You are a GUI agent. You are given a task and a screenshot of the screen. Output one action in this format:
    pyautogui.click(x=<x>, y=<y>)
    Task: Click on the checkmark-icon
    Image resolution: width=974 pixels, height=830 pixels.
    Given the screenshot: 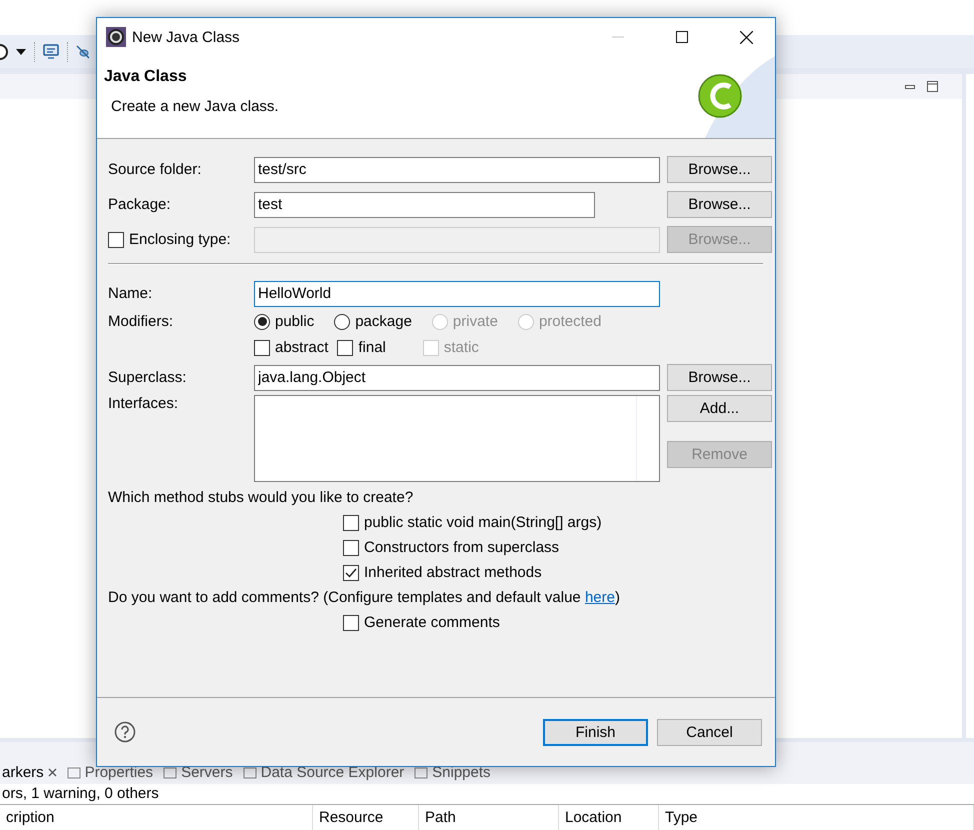 What is the action you would take?
    pyautogui.click(x=351, y=573)
    